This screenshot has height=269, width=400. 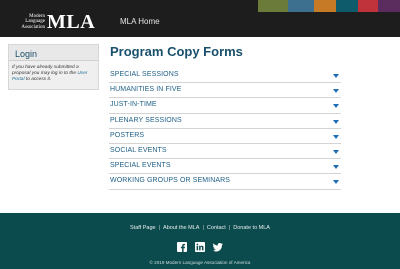 What do you see at coordinates (182, 247) in the screenshot?
I see `facebook-icon` at bounding box center [182, 247].